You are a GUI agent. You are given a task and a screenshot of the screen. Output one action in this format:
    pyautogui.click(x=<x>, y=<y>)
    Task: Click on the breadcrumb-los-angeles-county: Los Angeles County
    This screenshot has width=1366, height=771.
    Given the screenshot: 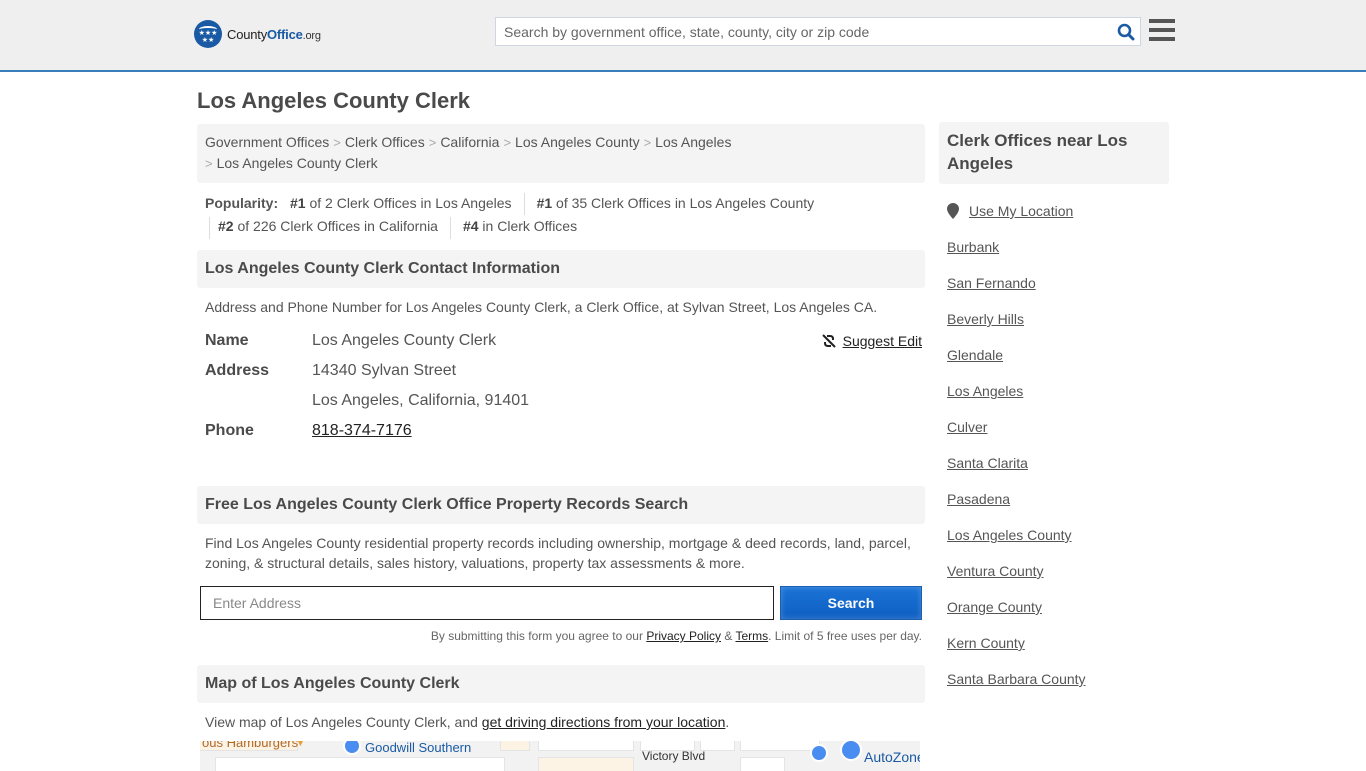 What is the action you would take?
    pyautogui.click(x=577, y=142)
    